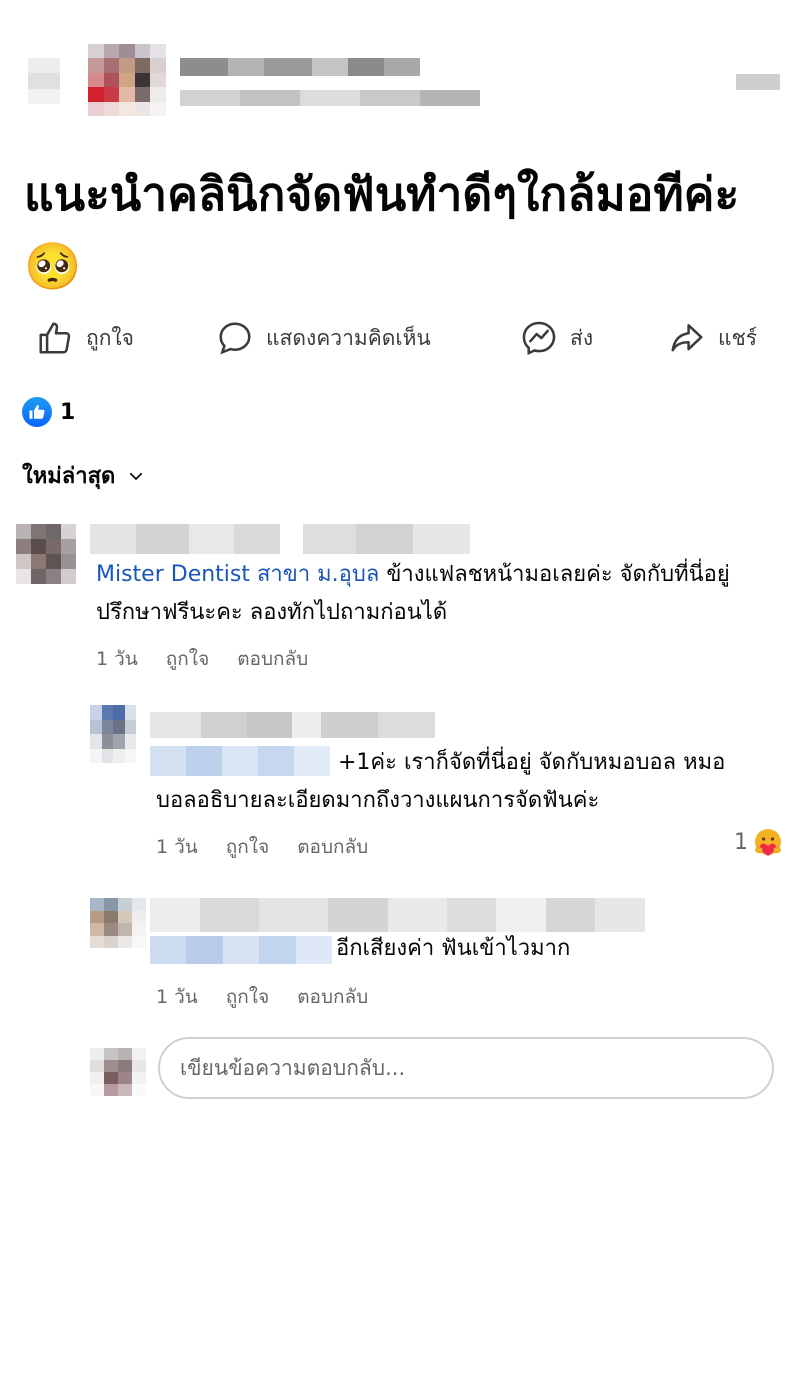 The height and width of the screenshot is (1400, 800). What do you see at coordinates (768, 842) in the screenshot?
I see `care-reaction-icon` at bounding box center [768, 842].